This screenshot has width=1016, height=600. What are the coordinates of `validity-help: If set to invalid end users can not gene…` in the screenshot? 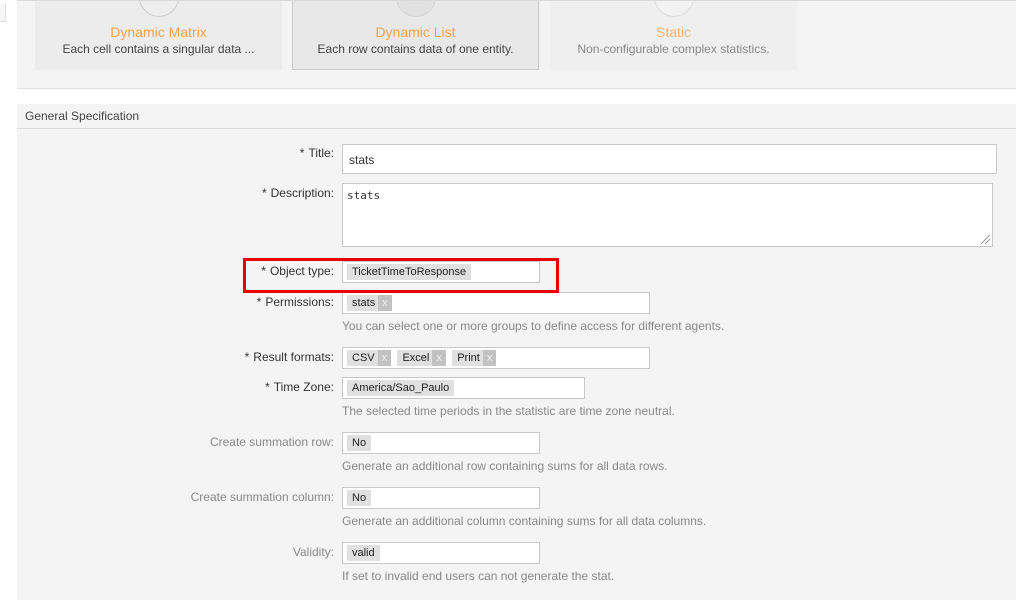 It's located at (478, 576).